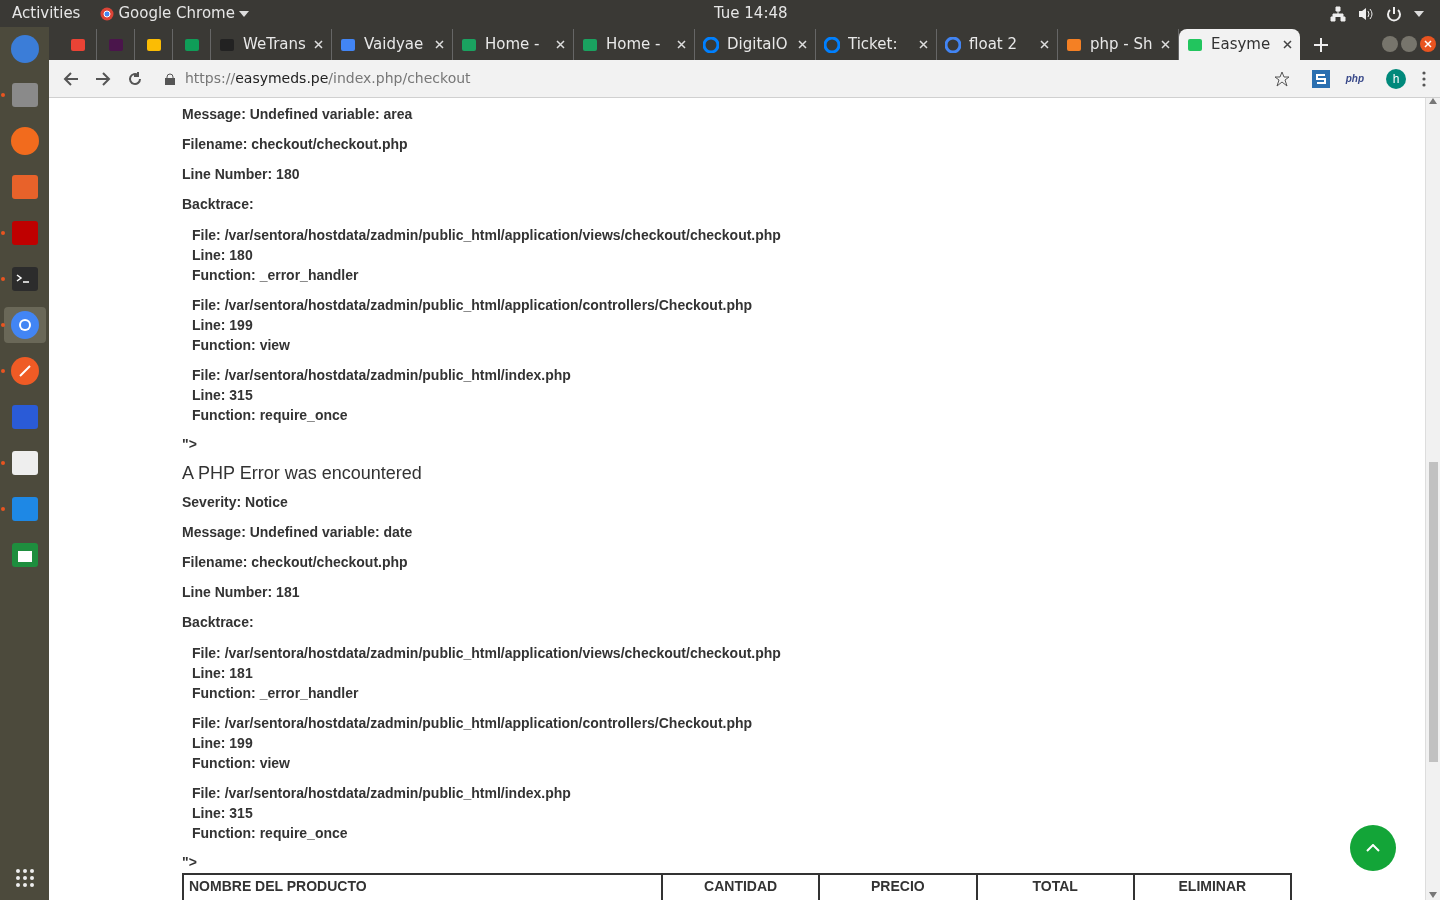 The image size is (1440, 900). Describe the element at coordinates (24, 279) in the screenshot. I see `terminal-icon` at that location.